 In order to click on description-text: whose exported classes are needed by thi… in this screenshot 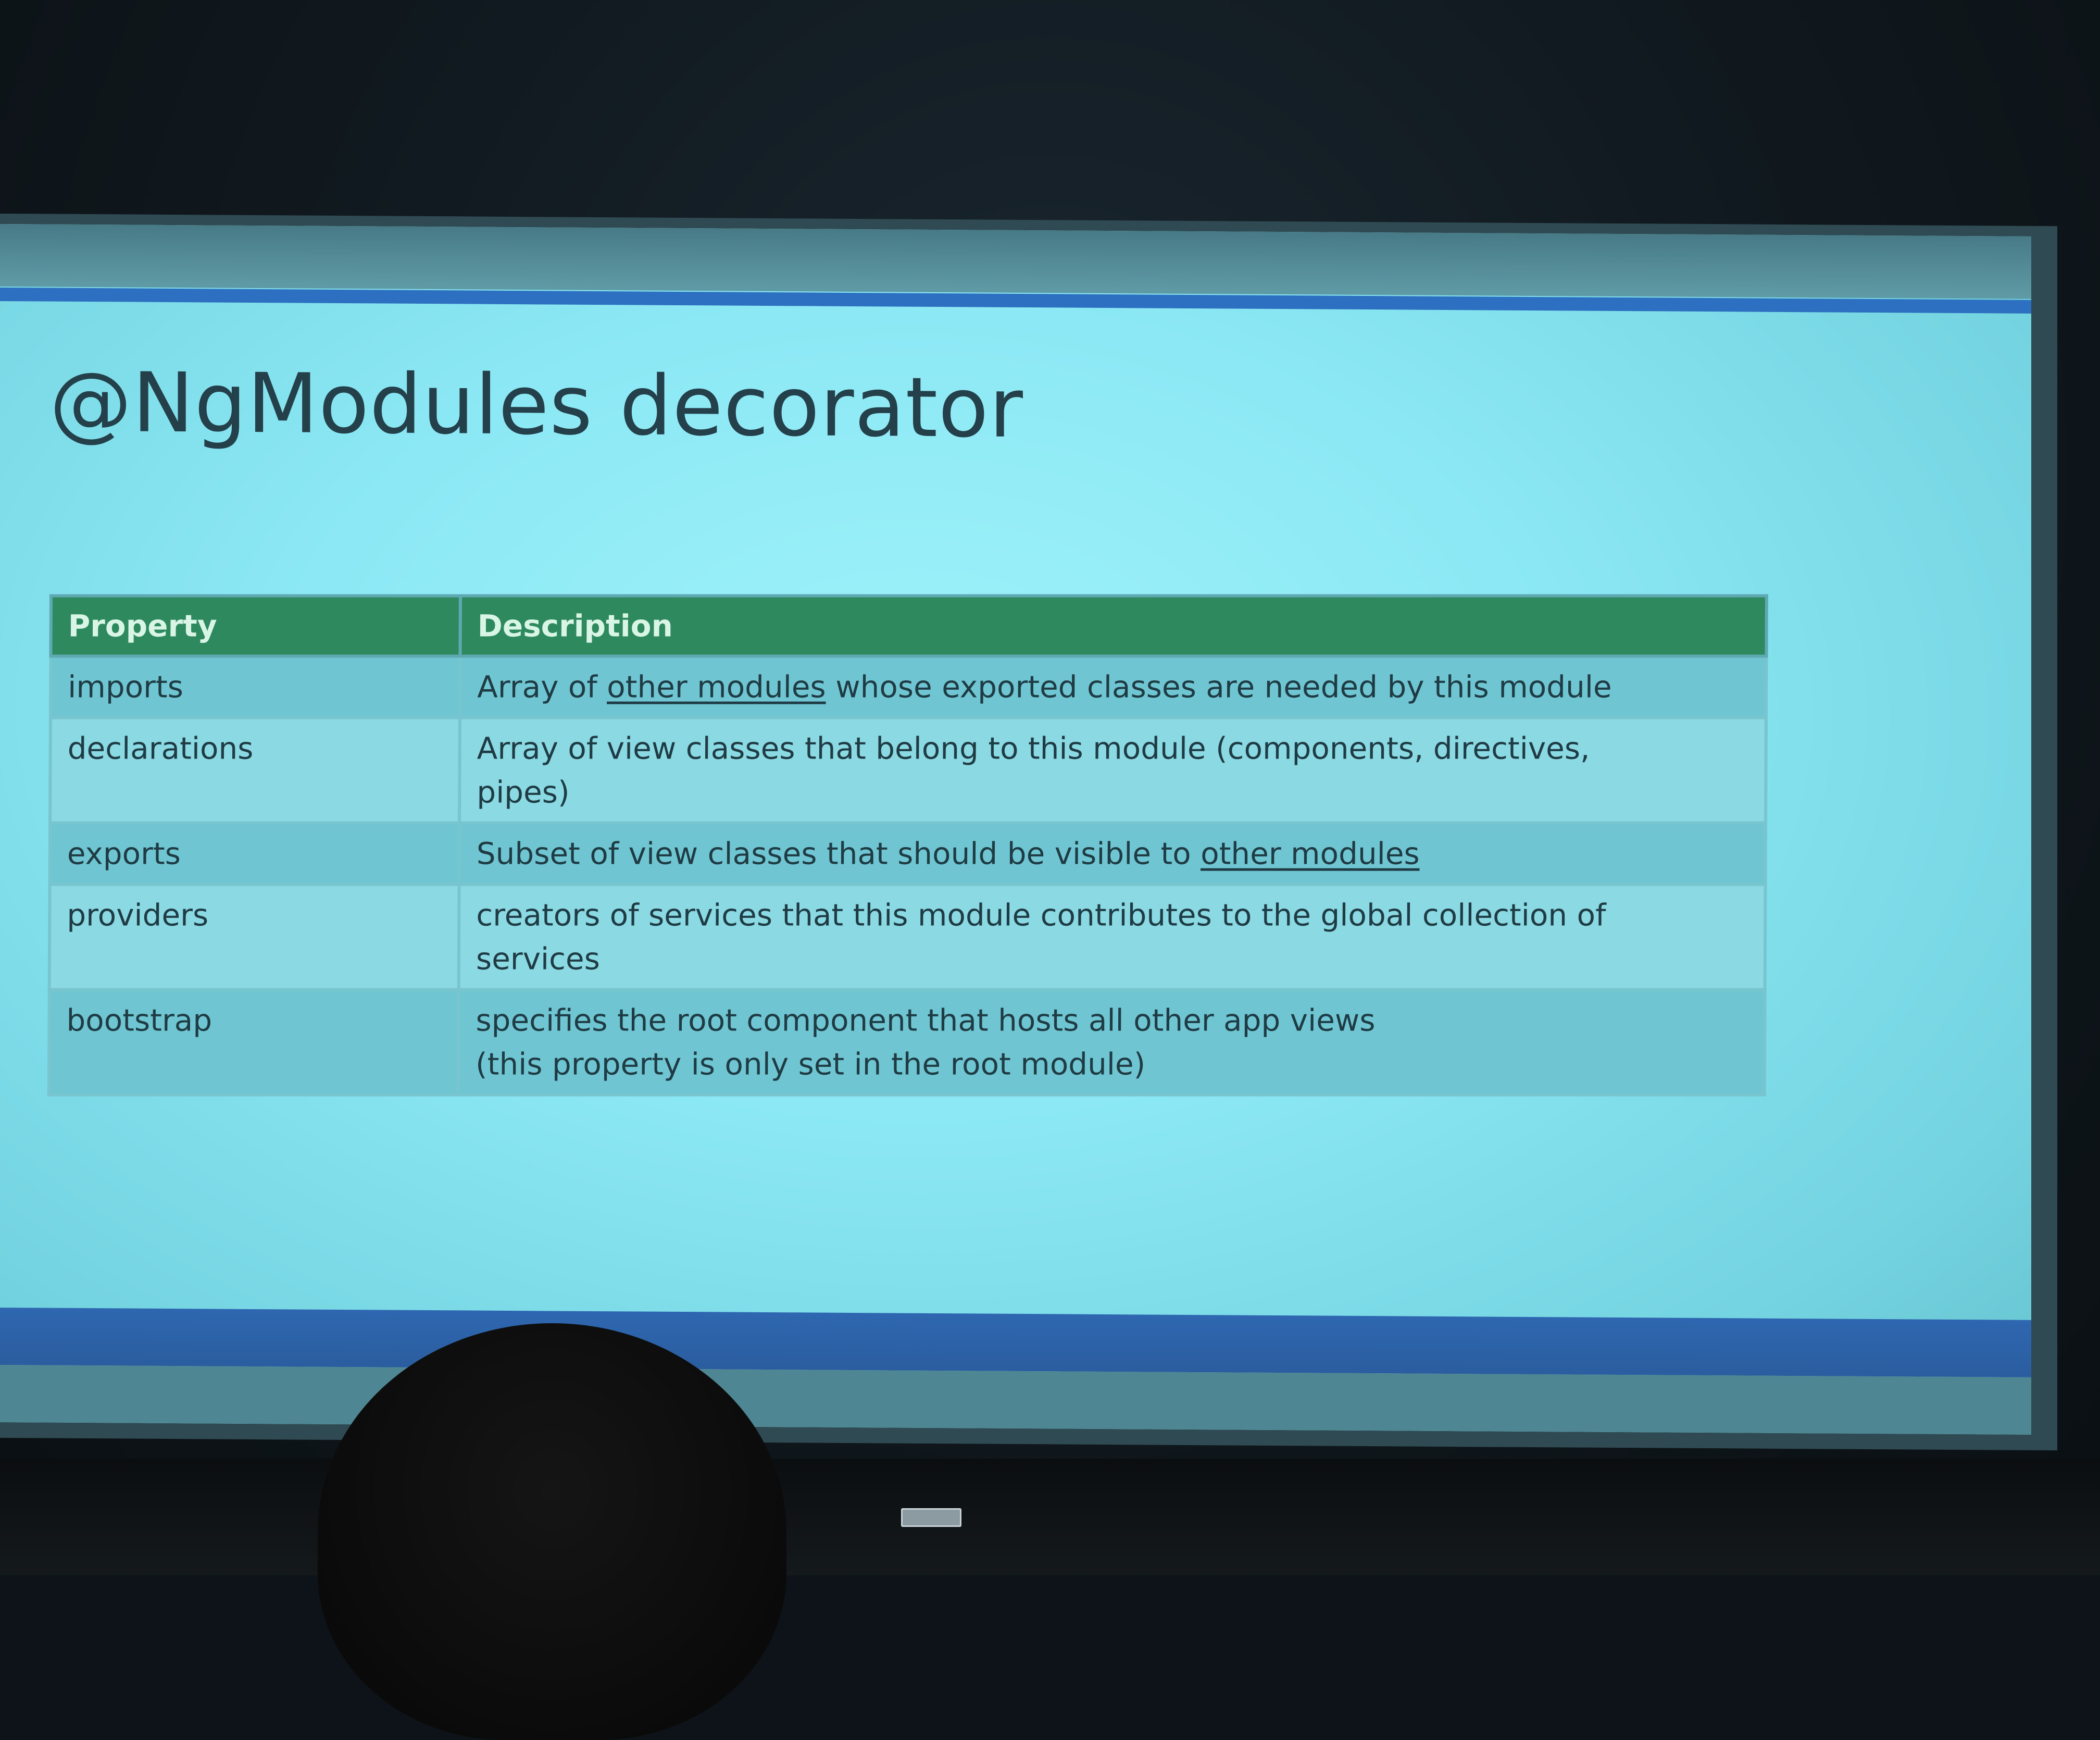, I will do `click(1219, 687)`.